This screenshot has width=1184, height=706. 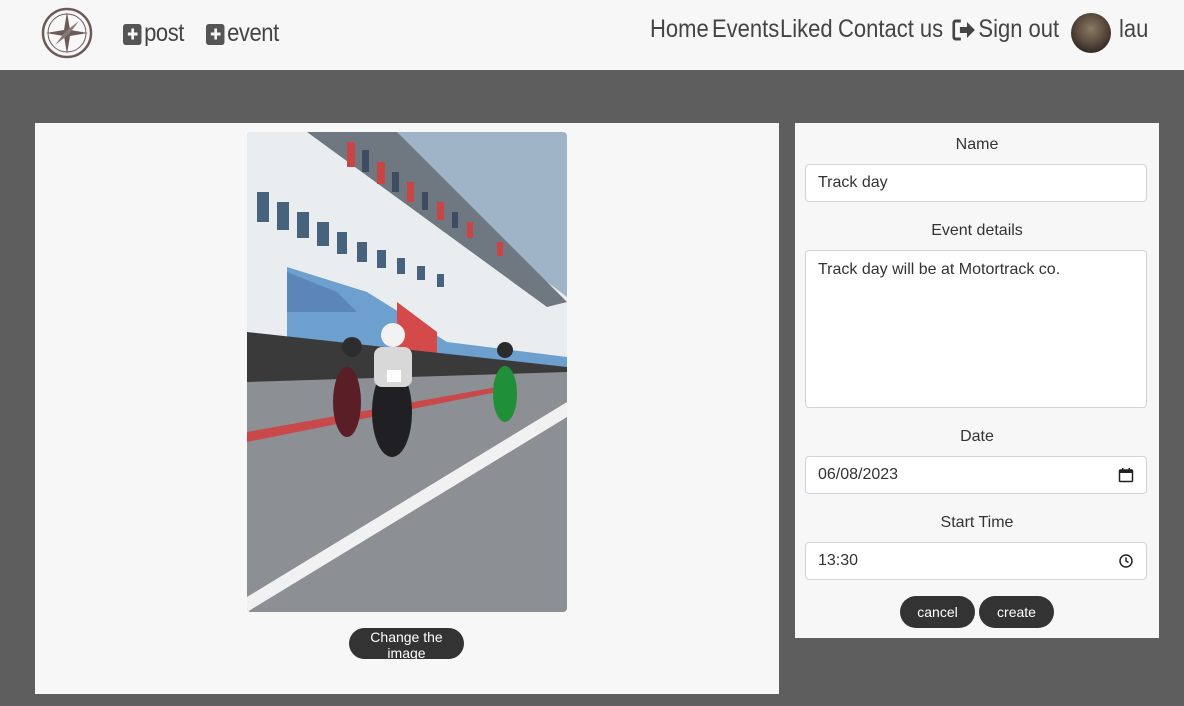 What do you see at coordinates (1091, 33) in the screenshot?
I see `avatar` at bounding box center [1091, 33].